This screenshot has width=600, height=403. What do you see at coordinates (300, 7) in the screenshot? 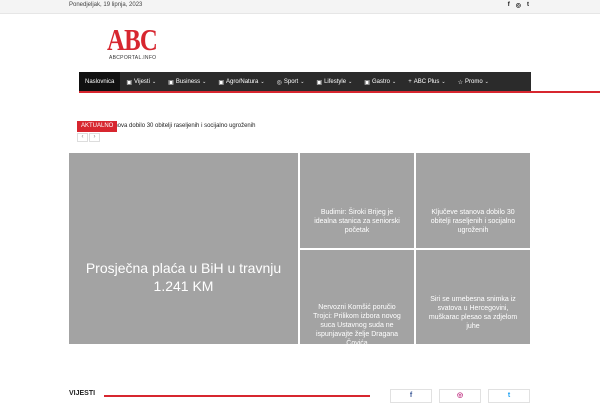
I see `top-bar: Ponedjeljak, 19 lipnja, 2023 f ◎ t` at bounding box center [300, 7].